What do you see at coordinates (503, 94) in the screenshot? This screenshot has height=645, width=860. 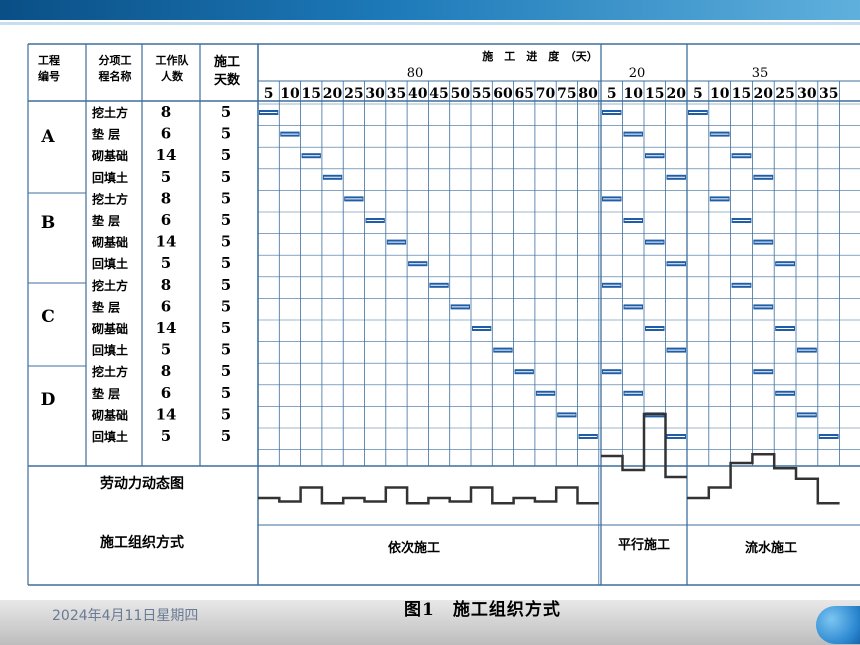 I see `day-tick: 60` at bounding box center [503, 94].